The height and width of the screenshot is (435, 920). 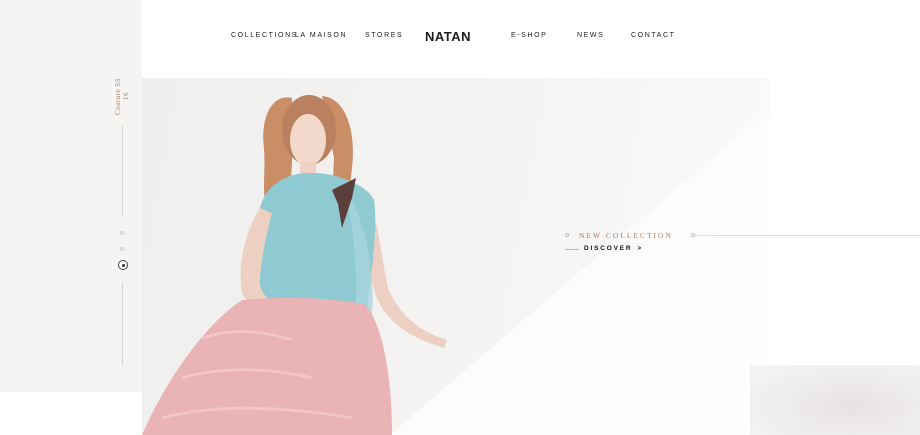 I want to click on nav-contact: CONTACT, so click(x=653, y=35).